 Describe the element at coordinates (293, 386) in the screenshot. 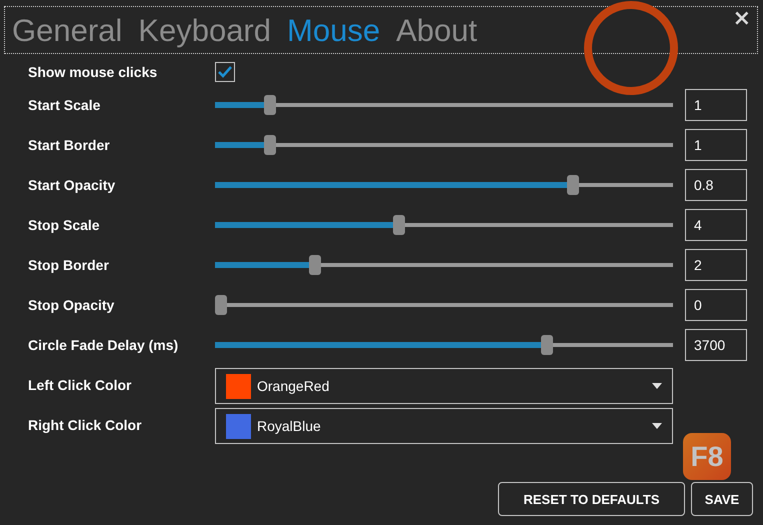

I see `dropdown-value: OrangeRed` at that location.